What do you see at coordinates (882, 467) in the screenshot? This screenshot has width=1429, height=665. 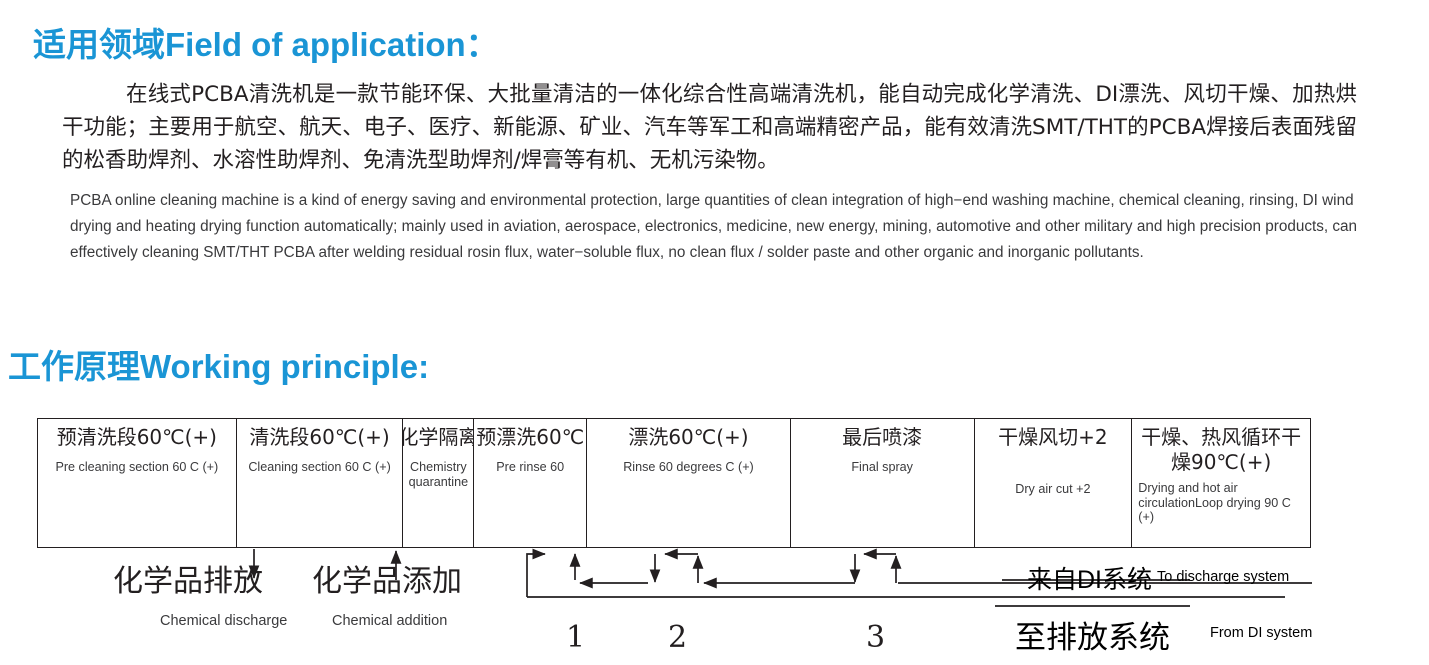 I see `stage-label-en: Final spray` at bounding box center [882, 467].